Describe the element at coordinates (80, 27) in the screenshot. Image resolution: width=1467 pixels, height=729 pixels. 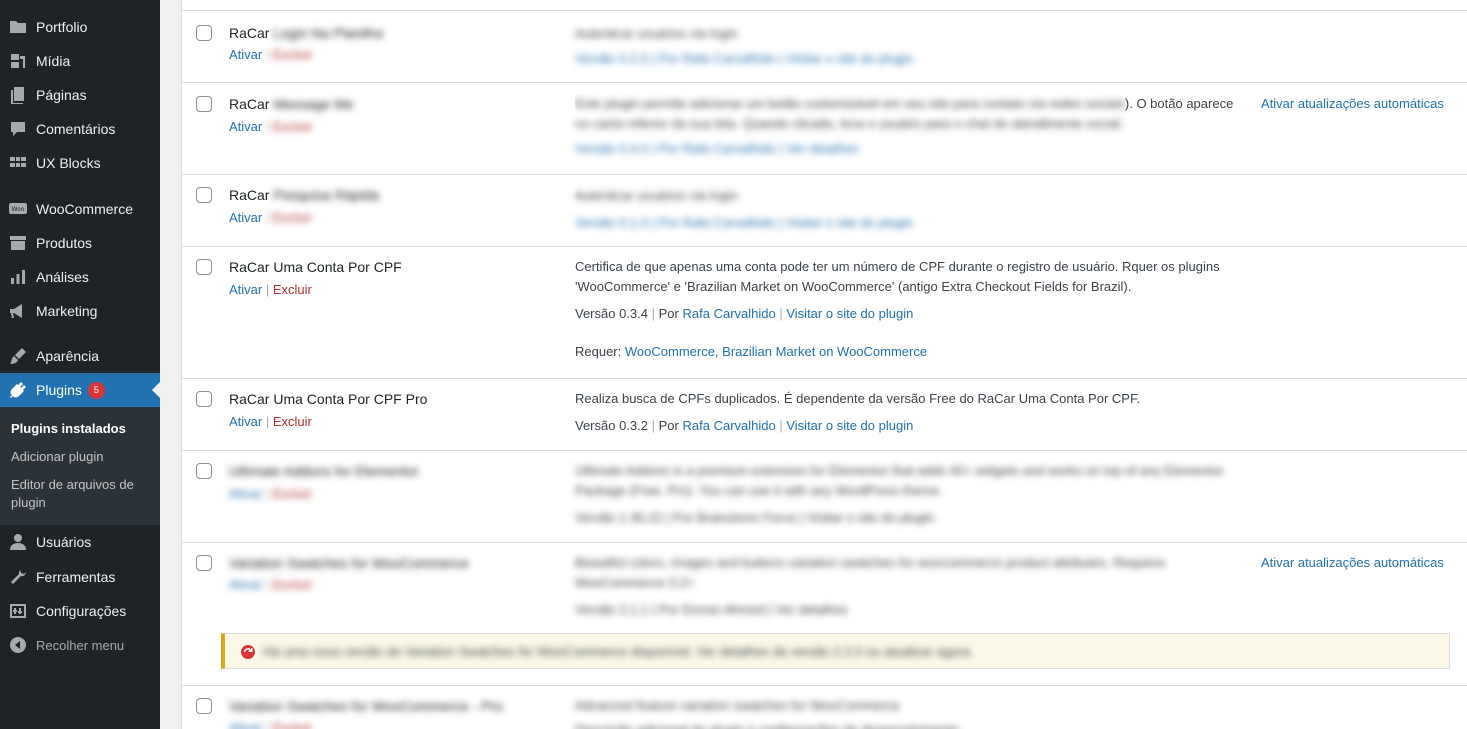
I see `menu-item-portfolio: Portfolio` at that location.